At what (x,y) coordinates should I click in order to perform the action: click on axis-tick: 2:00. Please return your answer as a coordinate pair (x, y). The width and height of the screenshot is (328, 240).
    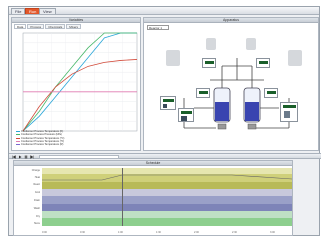
    Looking at the image, I should click on (196, 232).